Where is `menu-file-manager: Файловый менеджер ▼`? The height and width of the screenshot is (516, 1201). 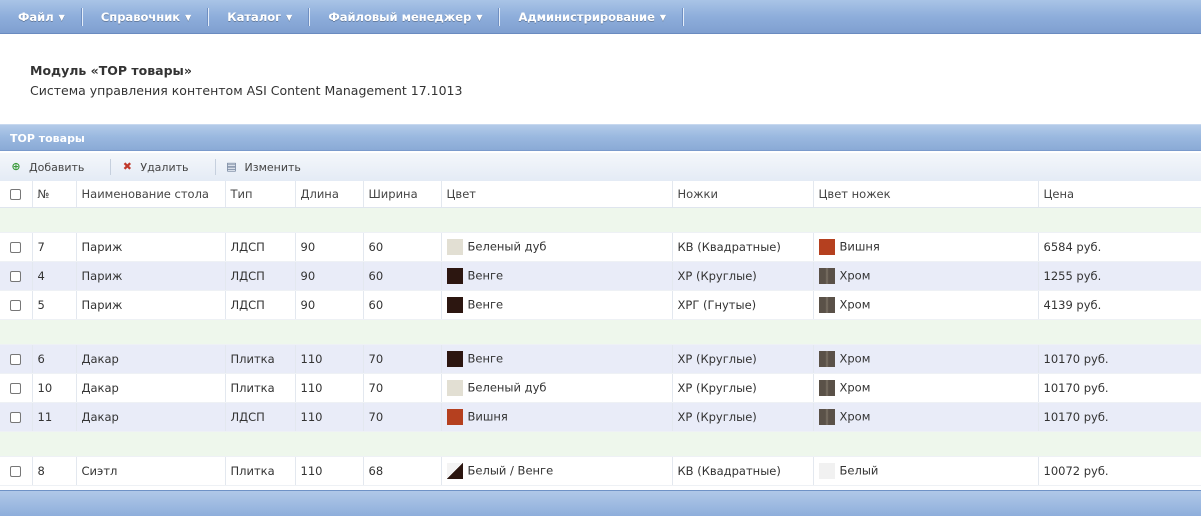
menu-file-manager: Файловый менеджер ▼ is located at coordinates (404, 17).